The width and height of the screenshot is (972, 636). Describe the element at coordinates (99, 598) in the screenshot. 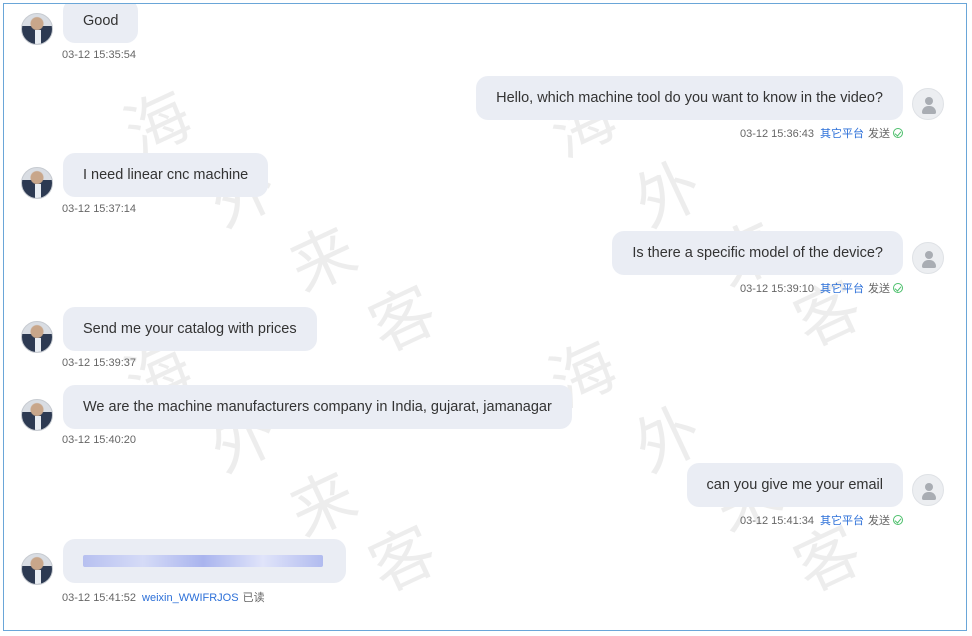

I see `timestamp-text: 03-12 15:41:52` at that location.